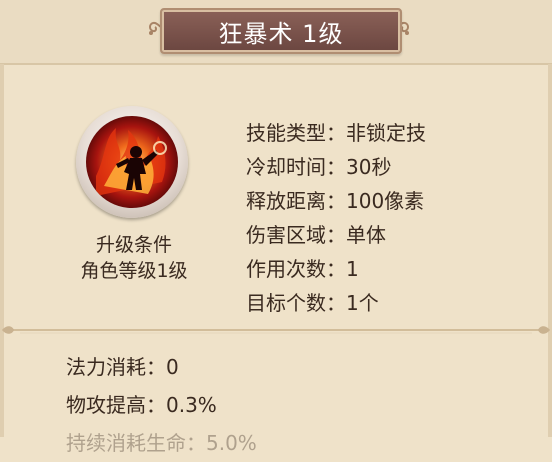  I want to click on title-banner: 狂暴术 1级, so click(279, 31).